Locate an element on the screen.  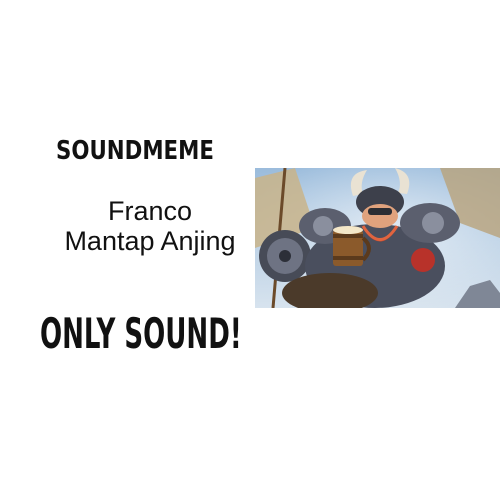
hero-artwork is located at coordinates (377, 238).